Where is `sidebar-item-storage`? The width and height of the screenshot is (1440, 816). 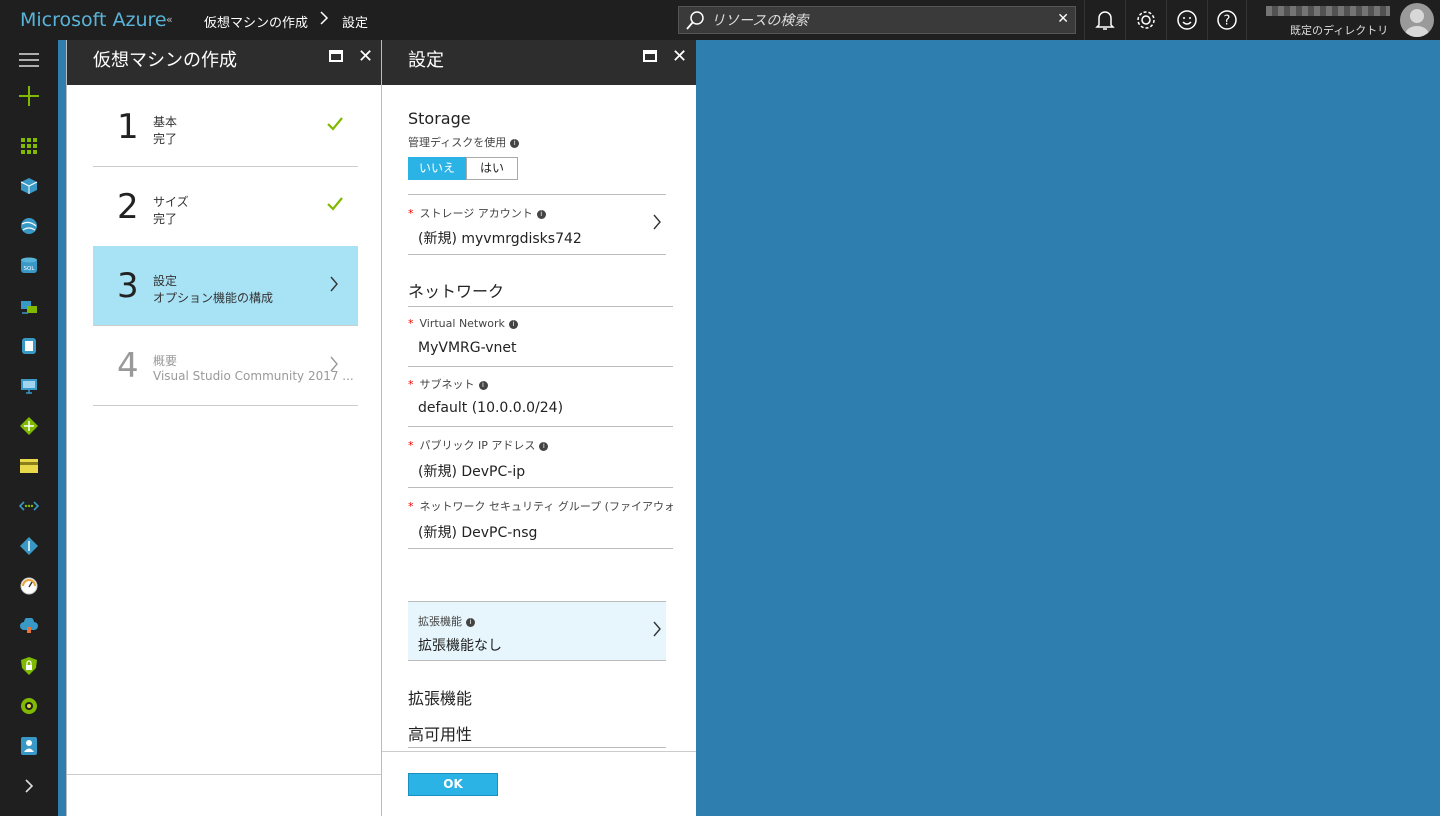 sidebar-item-storage is located at coordinates (29, 346).